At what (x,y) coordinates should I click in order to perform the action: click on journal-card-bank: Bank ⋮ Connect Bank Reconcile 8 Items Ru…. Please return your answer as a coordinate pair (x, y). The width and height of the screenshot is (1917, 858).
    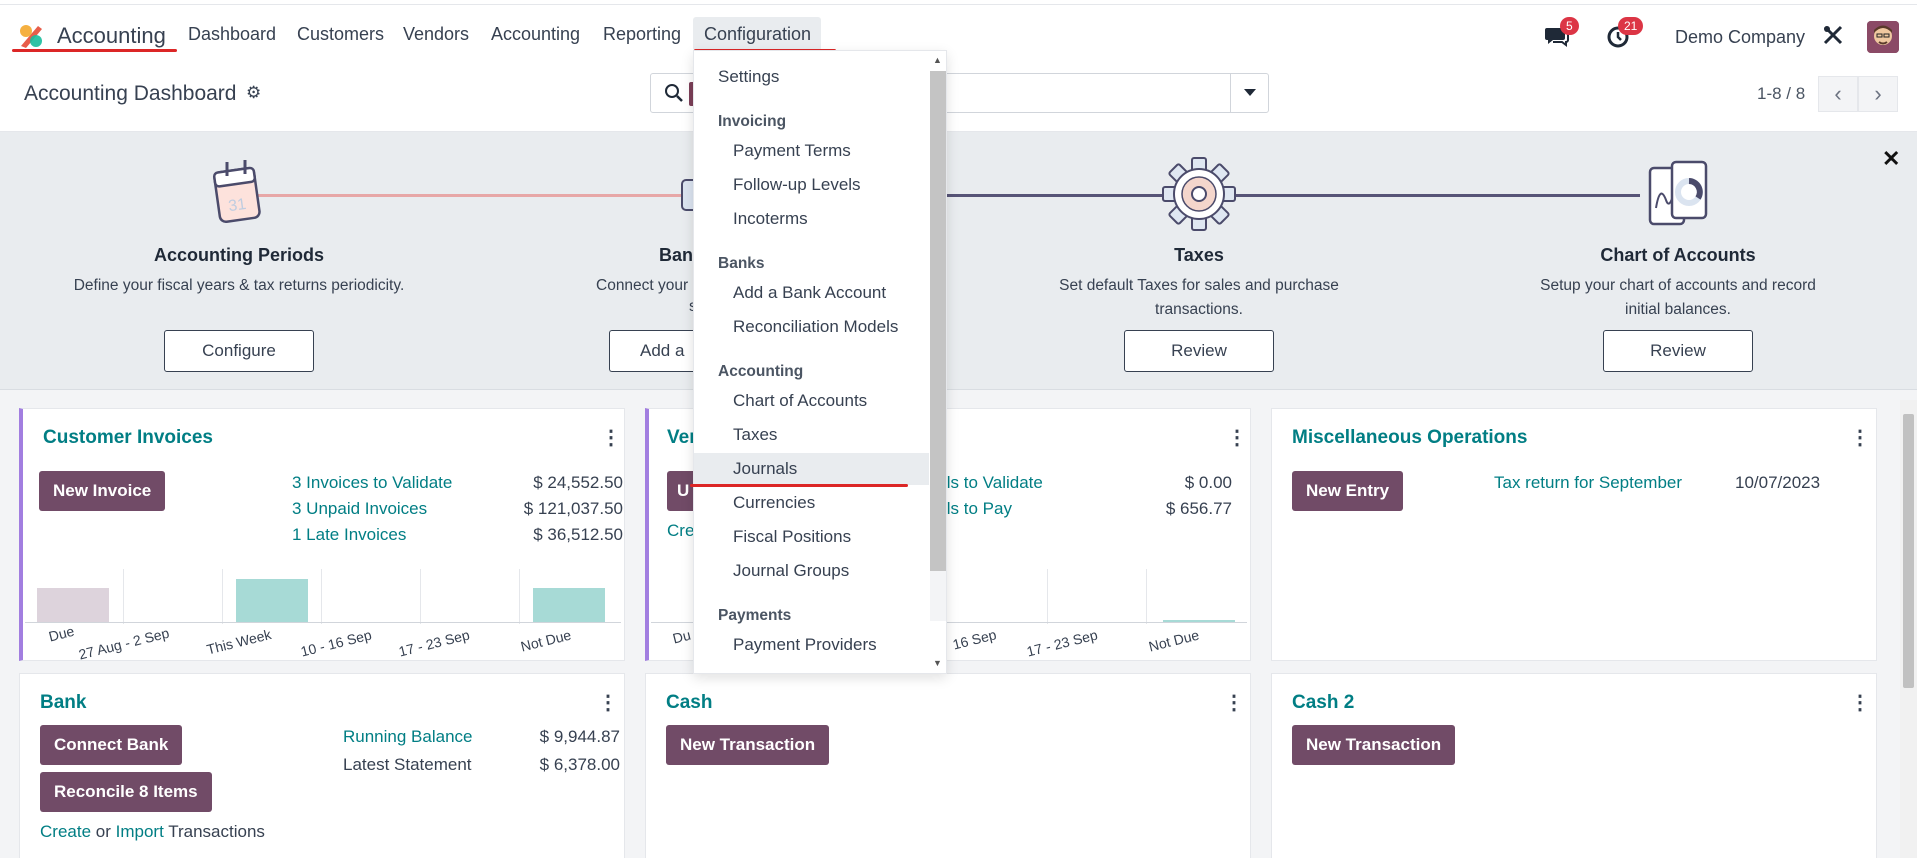
    Looking at the image, I should click on (322, 765).